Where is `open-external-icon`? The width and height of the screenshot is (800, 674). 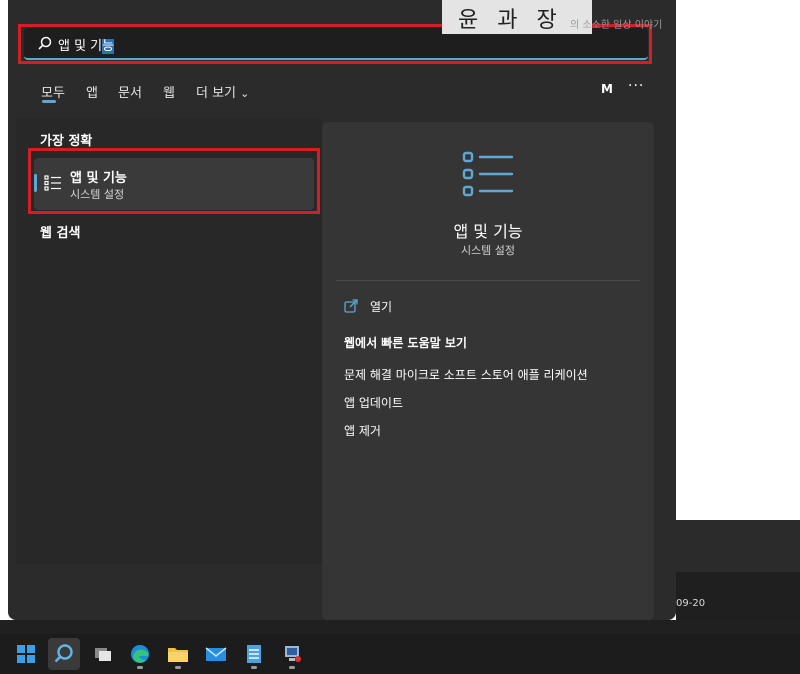 open-external-icon is located at coordinates (351, 306).